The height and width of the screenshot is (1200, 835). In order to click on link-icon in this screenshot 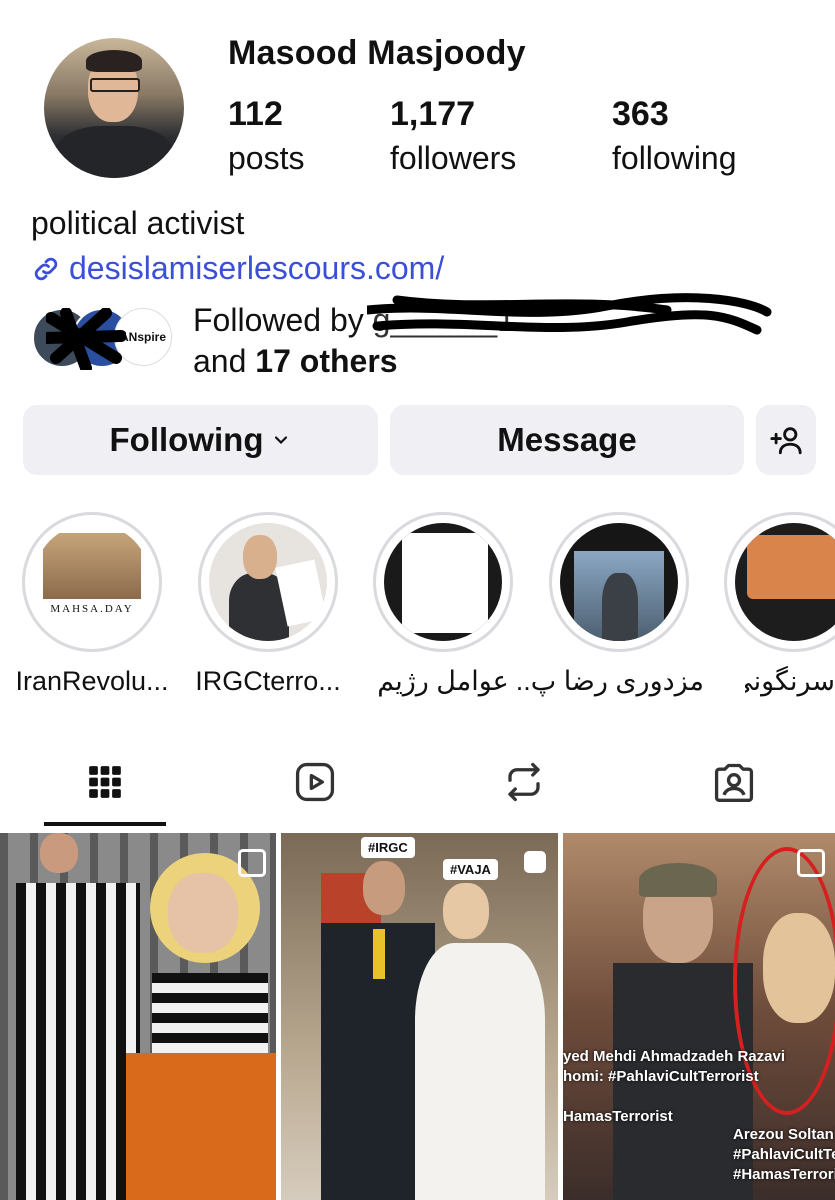, I will do `click(46, 268)`.